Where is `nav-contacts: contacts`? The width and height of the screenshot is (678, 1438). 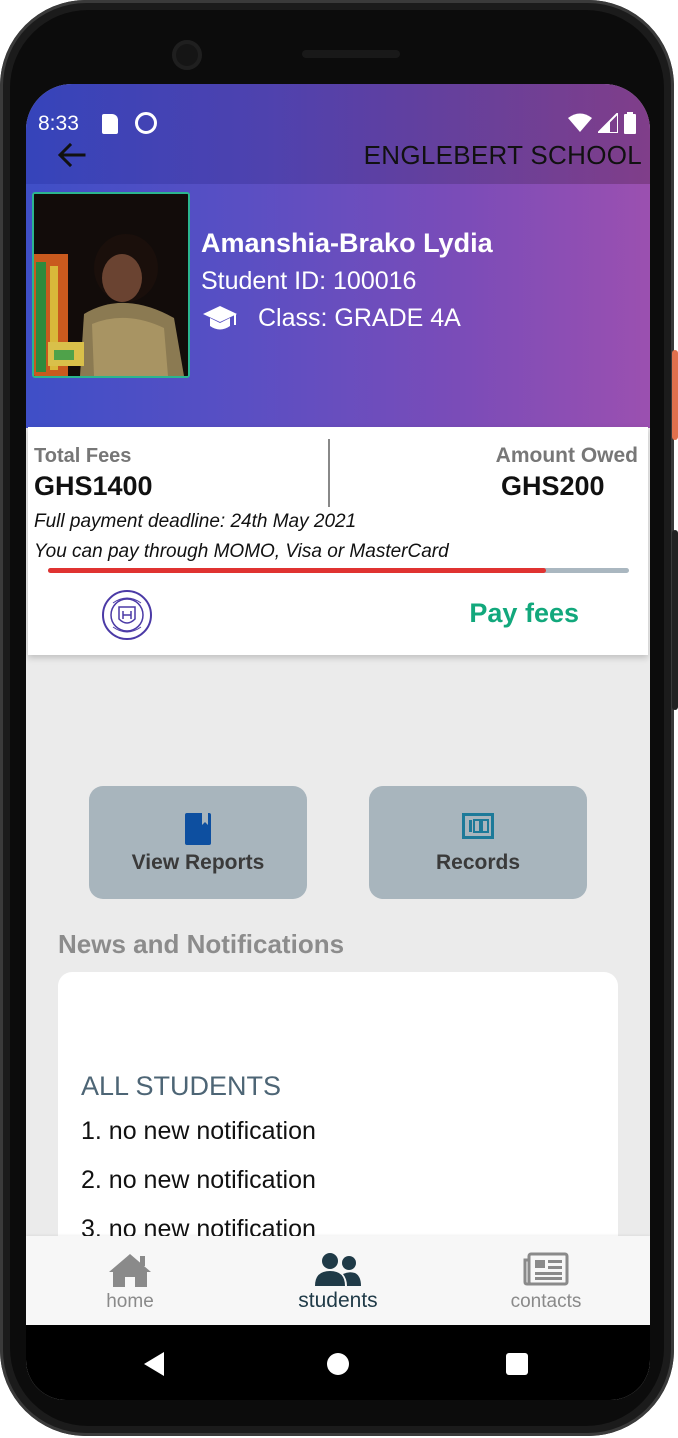 nav-contacts: contacts is located at coordinates (546, 1280).